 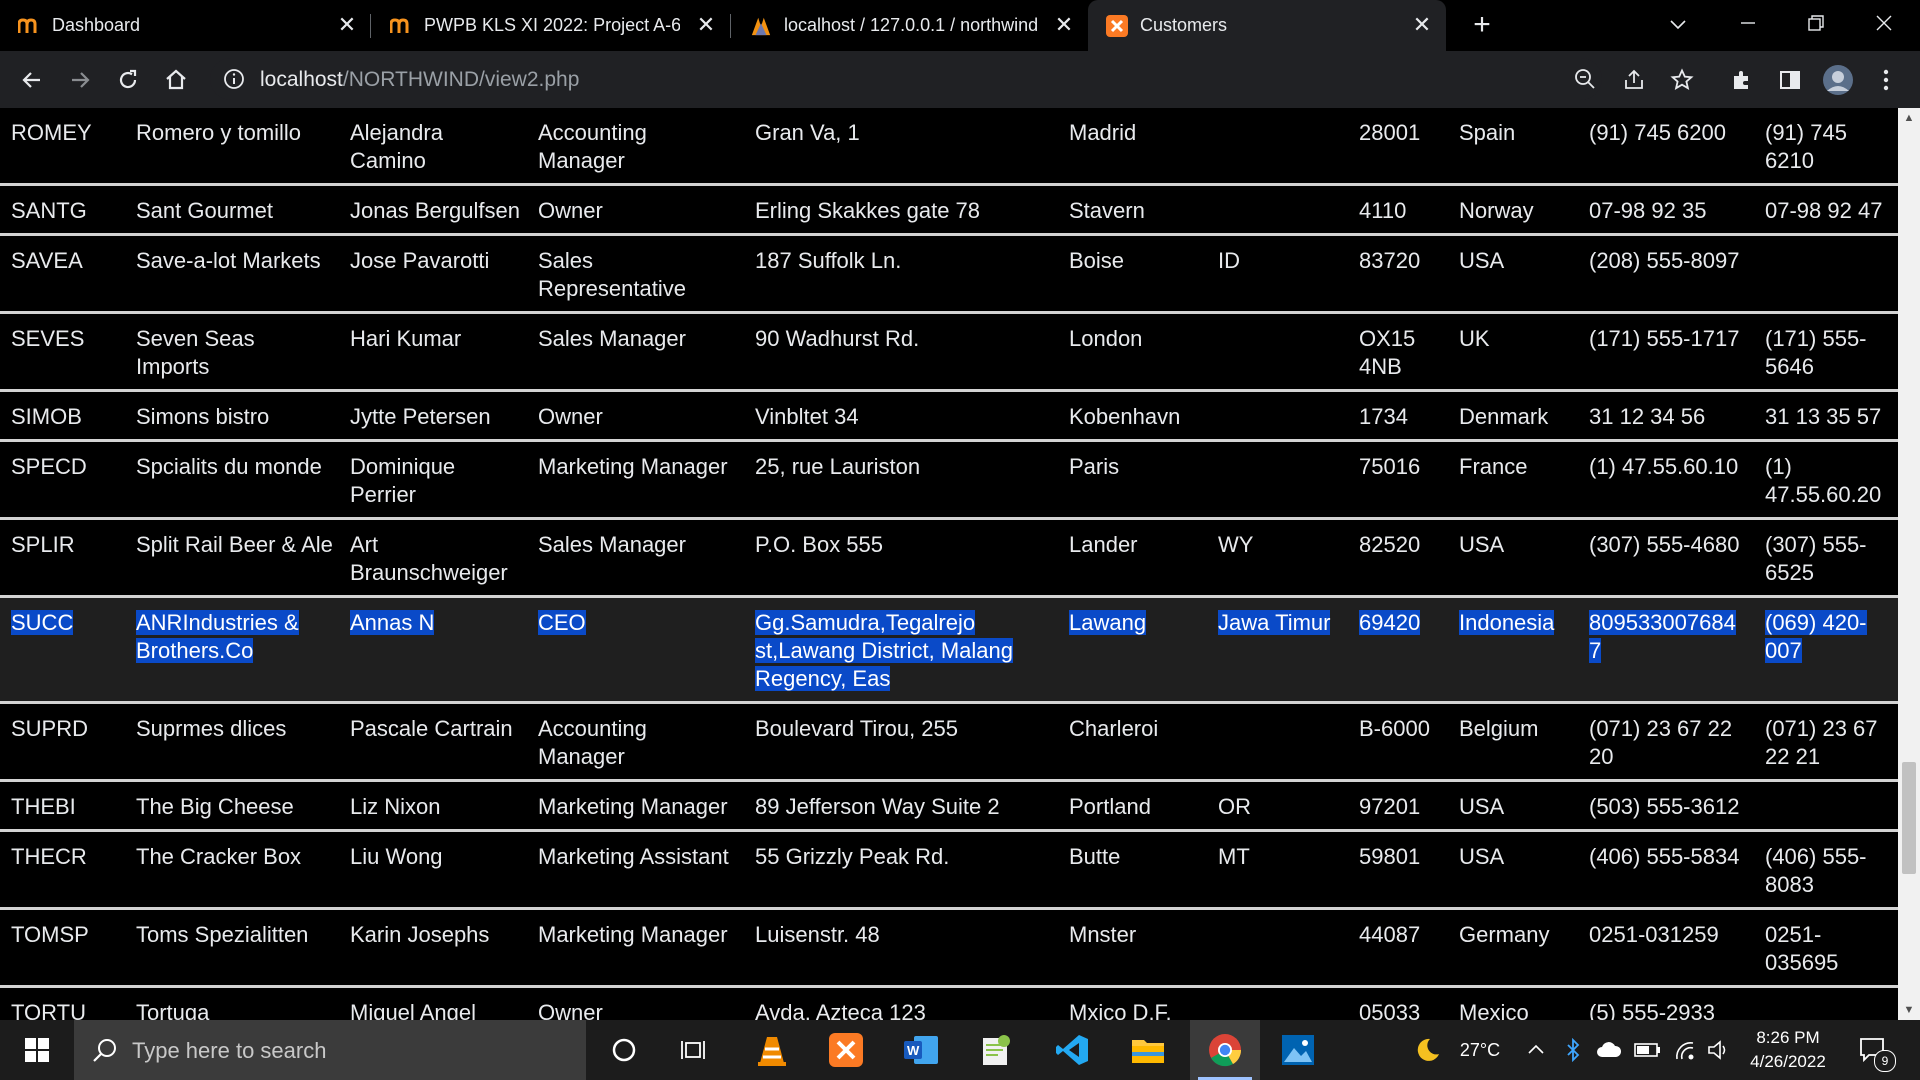 What do you see at coordinates (1682, 80) in the screenshot?
I see `bookmark-star-icon` at bounding box center [1682, 80].